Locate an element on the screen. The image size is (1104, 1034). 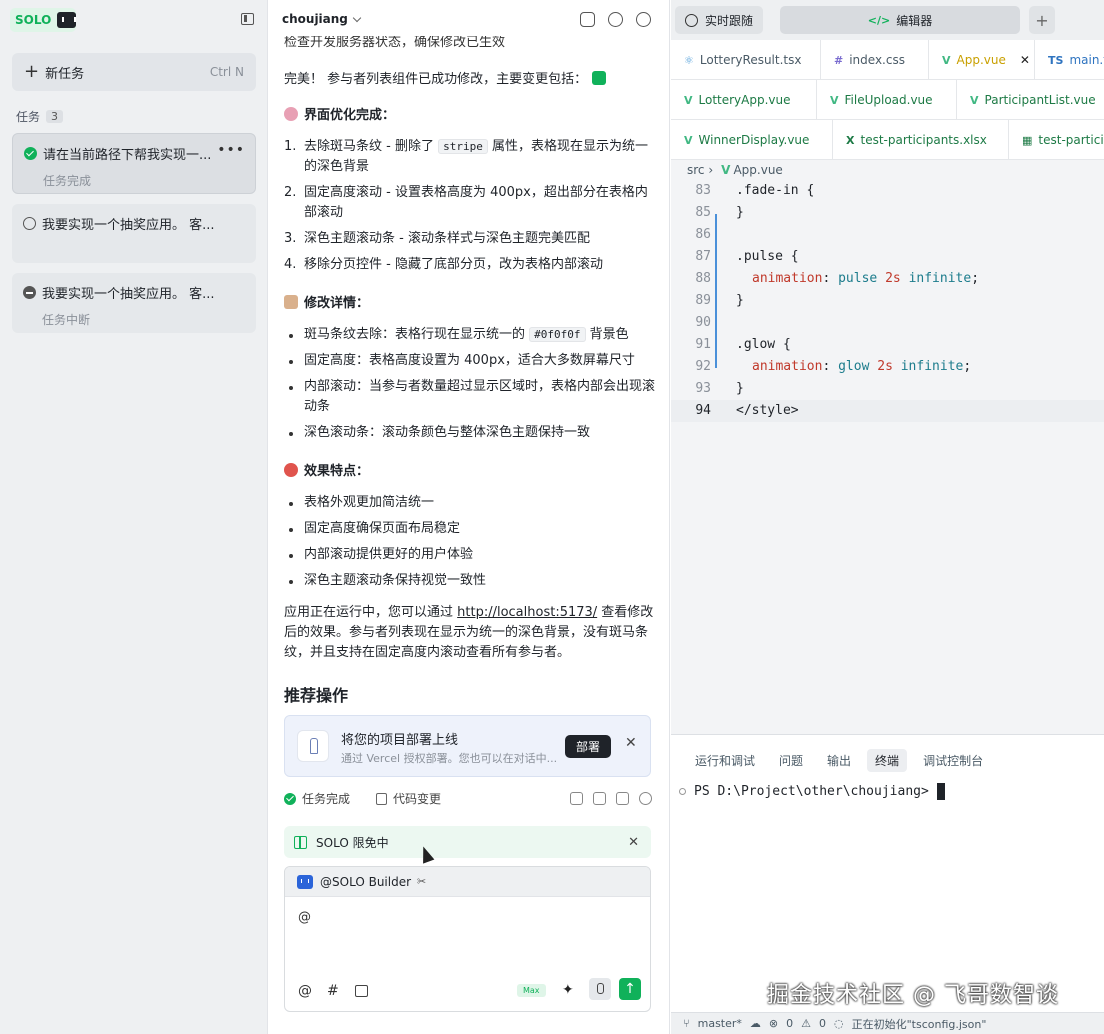
panel-tabs: 运行和调试 问题 输出 终端 调试控制台 is located at coordinates (839, 760).